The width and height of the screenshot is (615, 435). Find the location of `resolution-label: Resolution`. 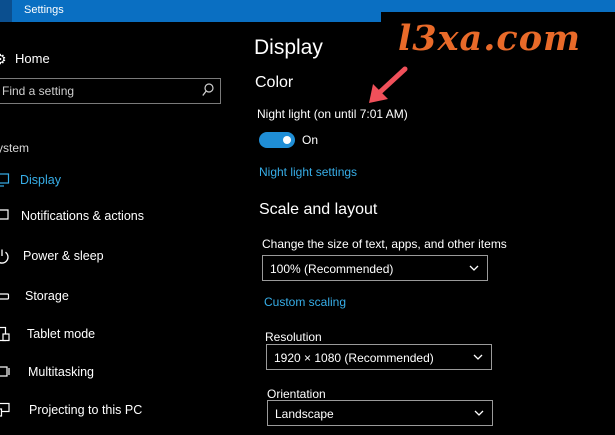

resolution-label: Resolution is located at coordinates (293, 337).